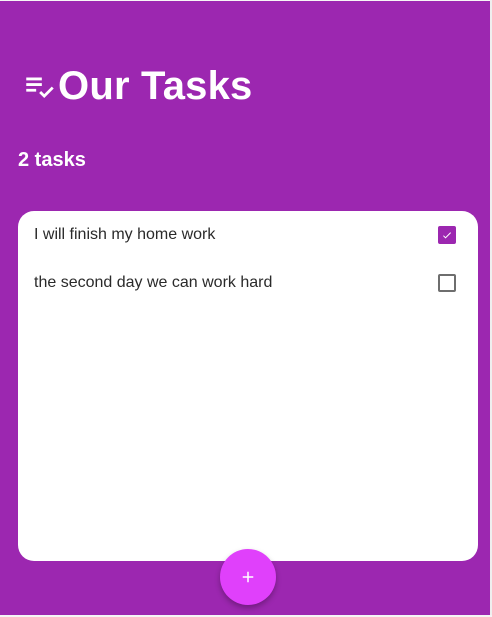 This screenshot has height=617, width=492. What do you see at coordinates (155, 86) in the screenshot?
I see `page-title: Our Tasks` at bounding box center [155, 86].